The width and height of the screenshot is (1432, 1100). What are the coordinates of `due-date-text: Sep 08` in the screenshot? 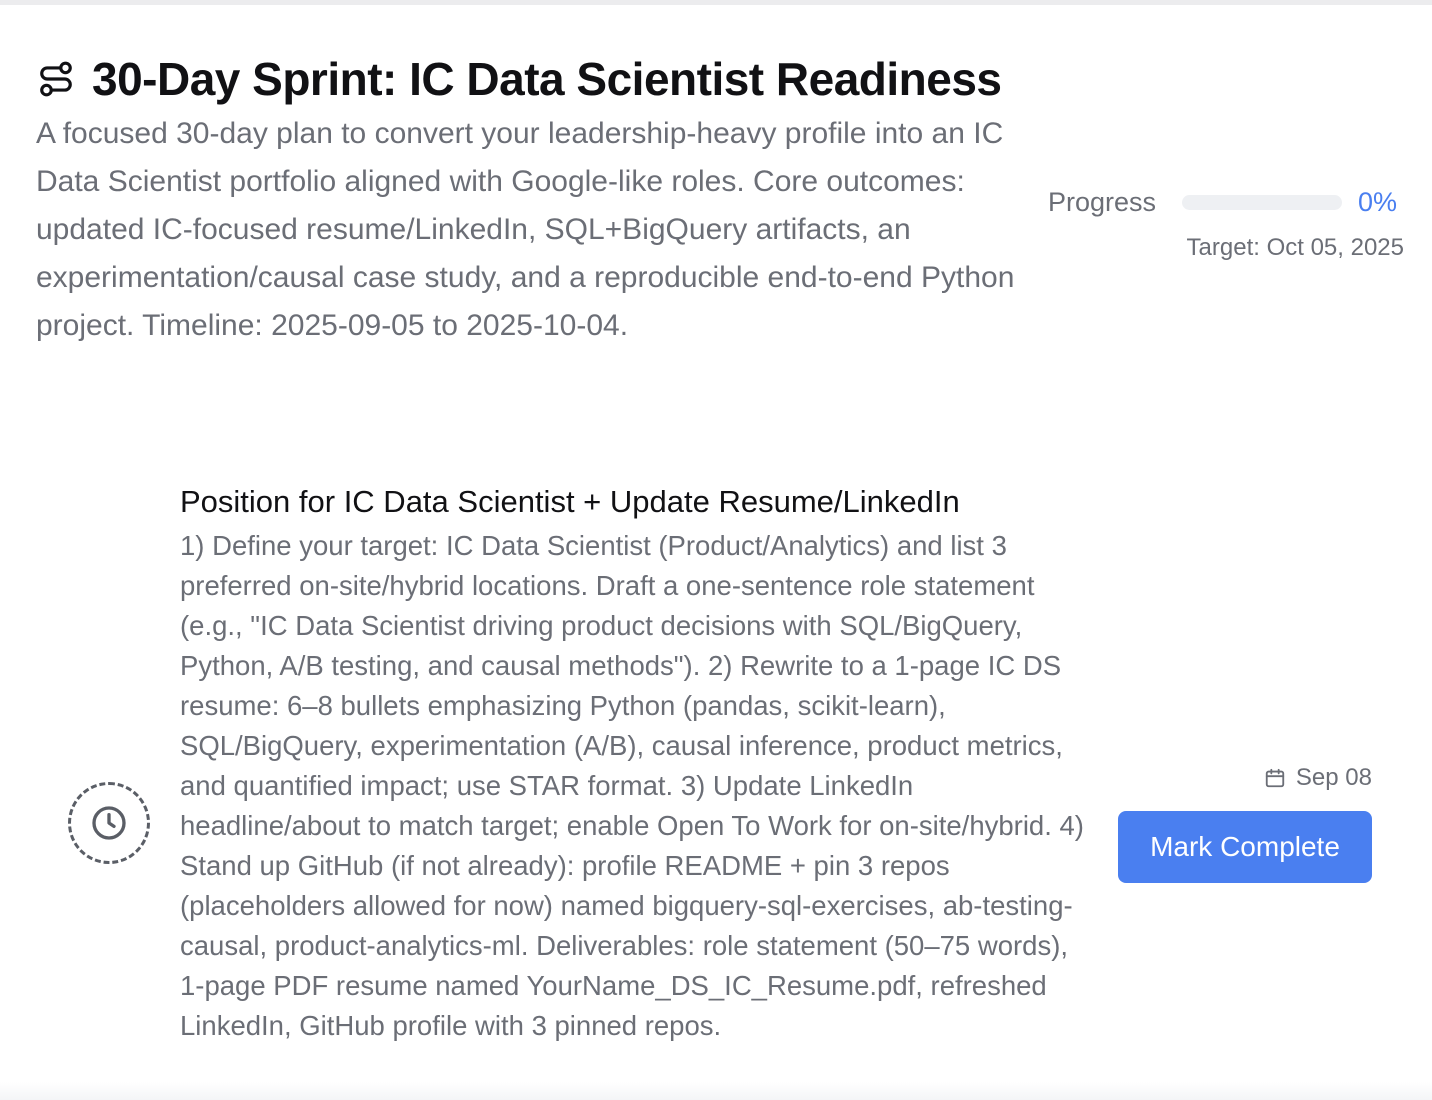 It's located at (1333, 777).